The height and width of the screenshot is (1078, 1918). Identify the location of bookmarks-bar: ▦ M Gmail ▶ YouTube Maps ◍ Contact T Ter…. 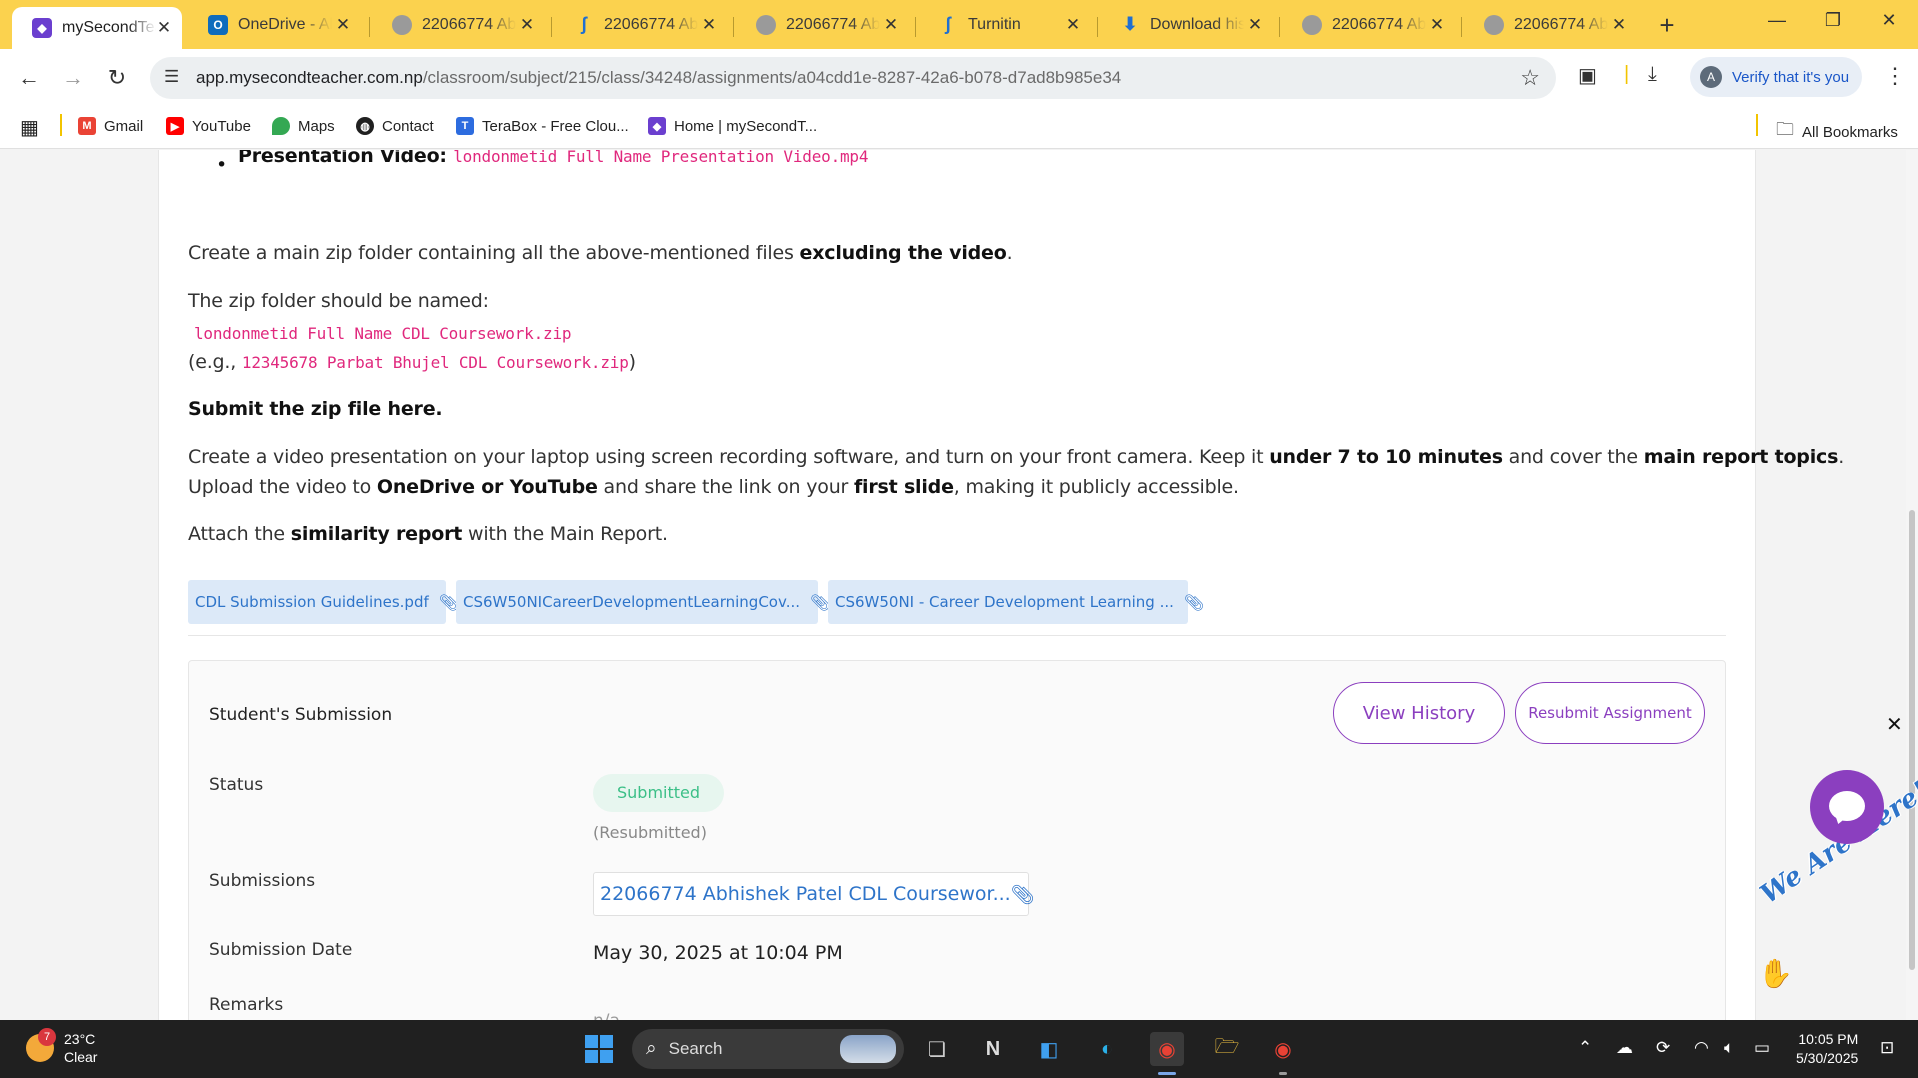
(959, 128).